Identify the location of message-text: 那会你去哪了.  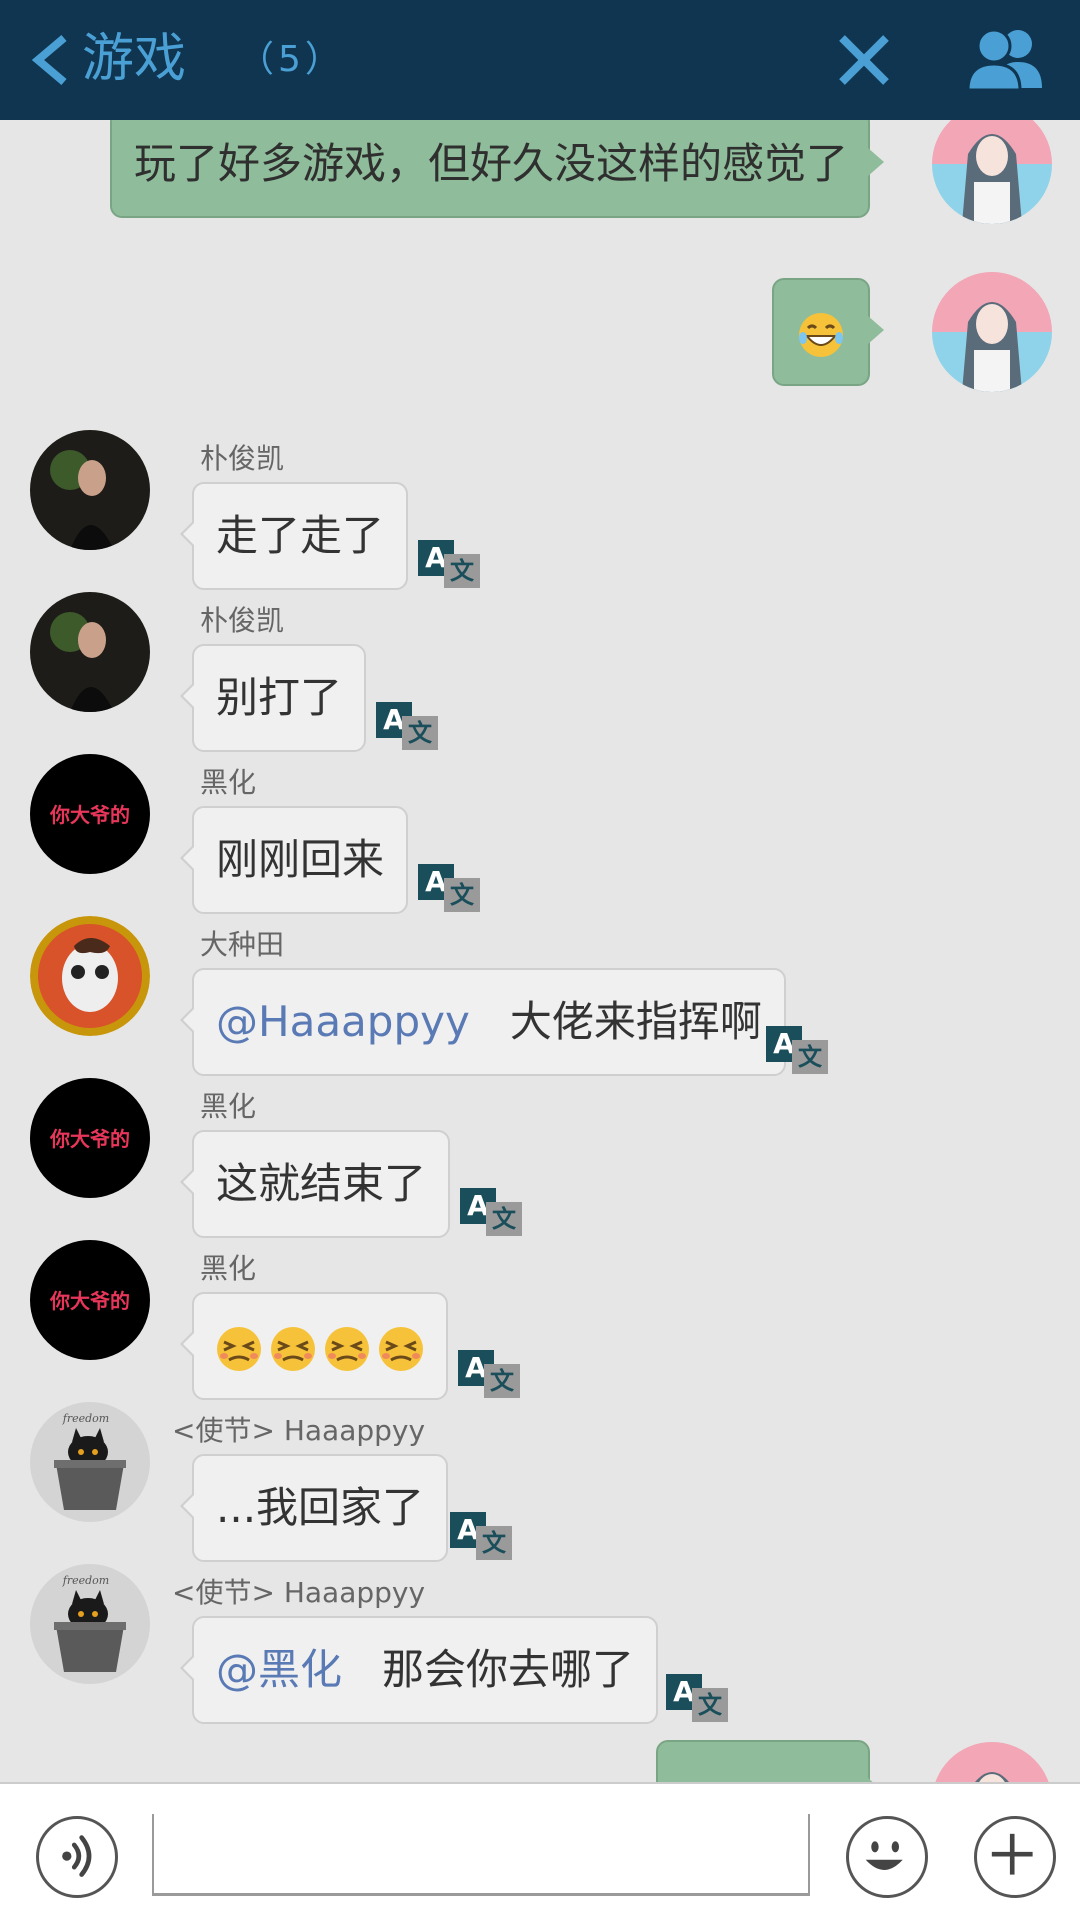
(508, 1669).